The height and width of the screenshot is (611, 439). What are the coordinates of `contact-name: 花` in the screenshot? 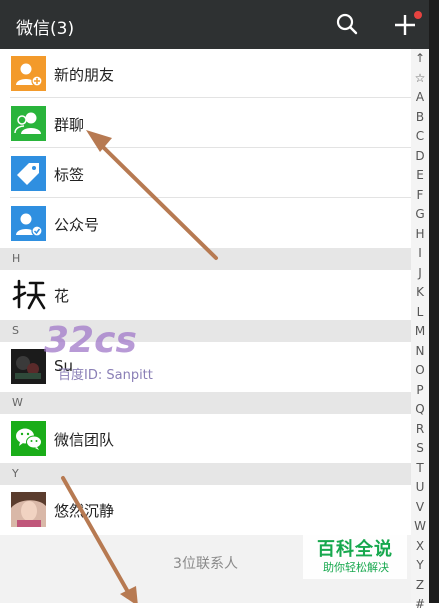 It's located at (62, 296).